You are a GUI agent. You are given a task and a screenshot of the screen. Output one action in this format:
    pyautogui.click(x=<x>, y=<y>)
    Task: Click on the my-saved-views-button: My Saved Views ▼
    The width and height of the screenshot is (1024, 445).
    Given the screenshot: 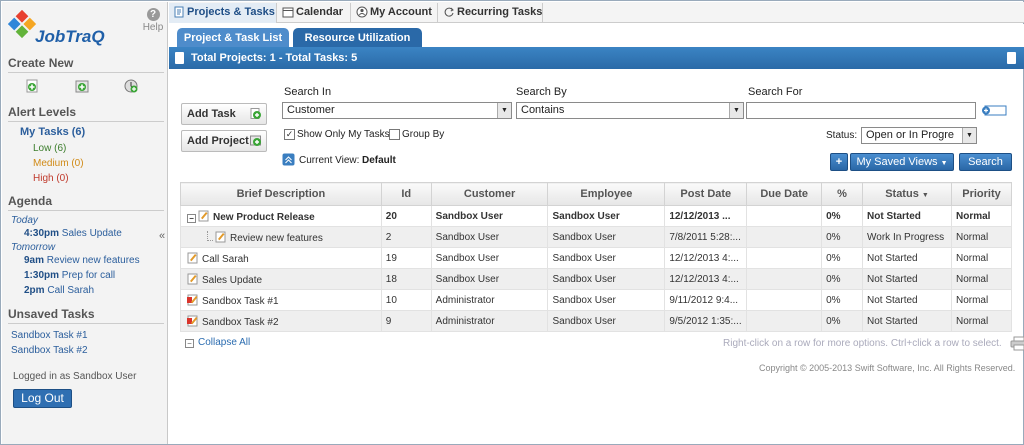 What is the action you would take?
    pyautogui.click(x=902, y=162)
    